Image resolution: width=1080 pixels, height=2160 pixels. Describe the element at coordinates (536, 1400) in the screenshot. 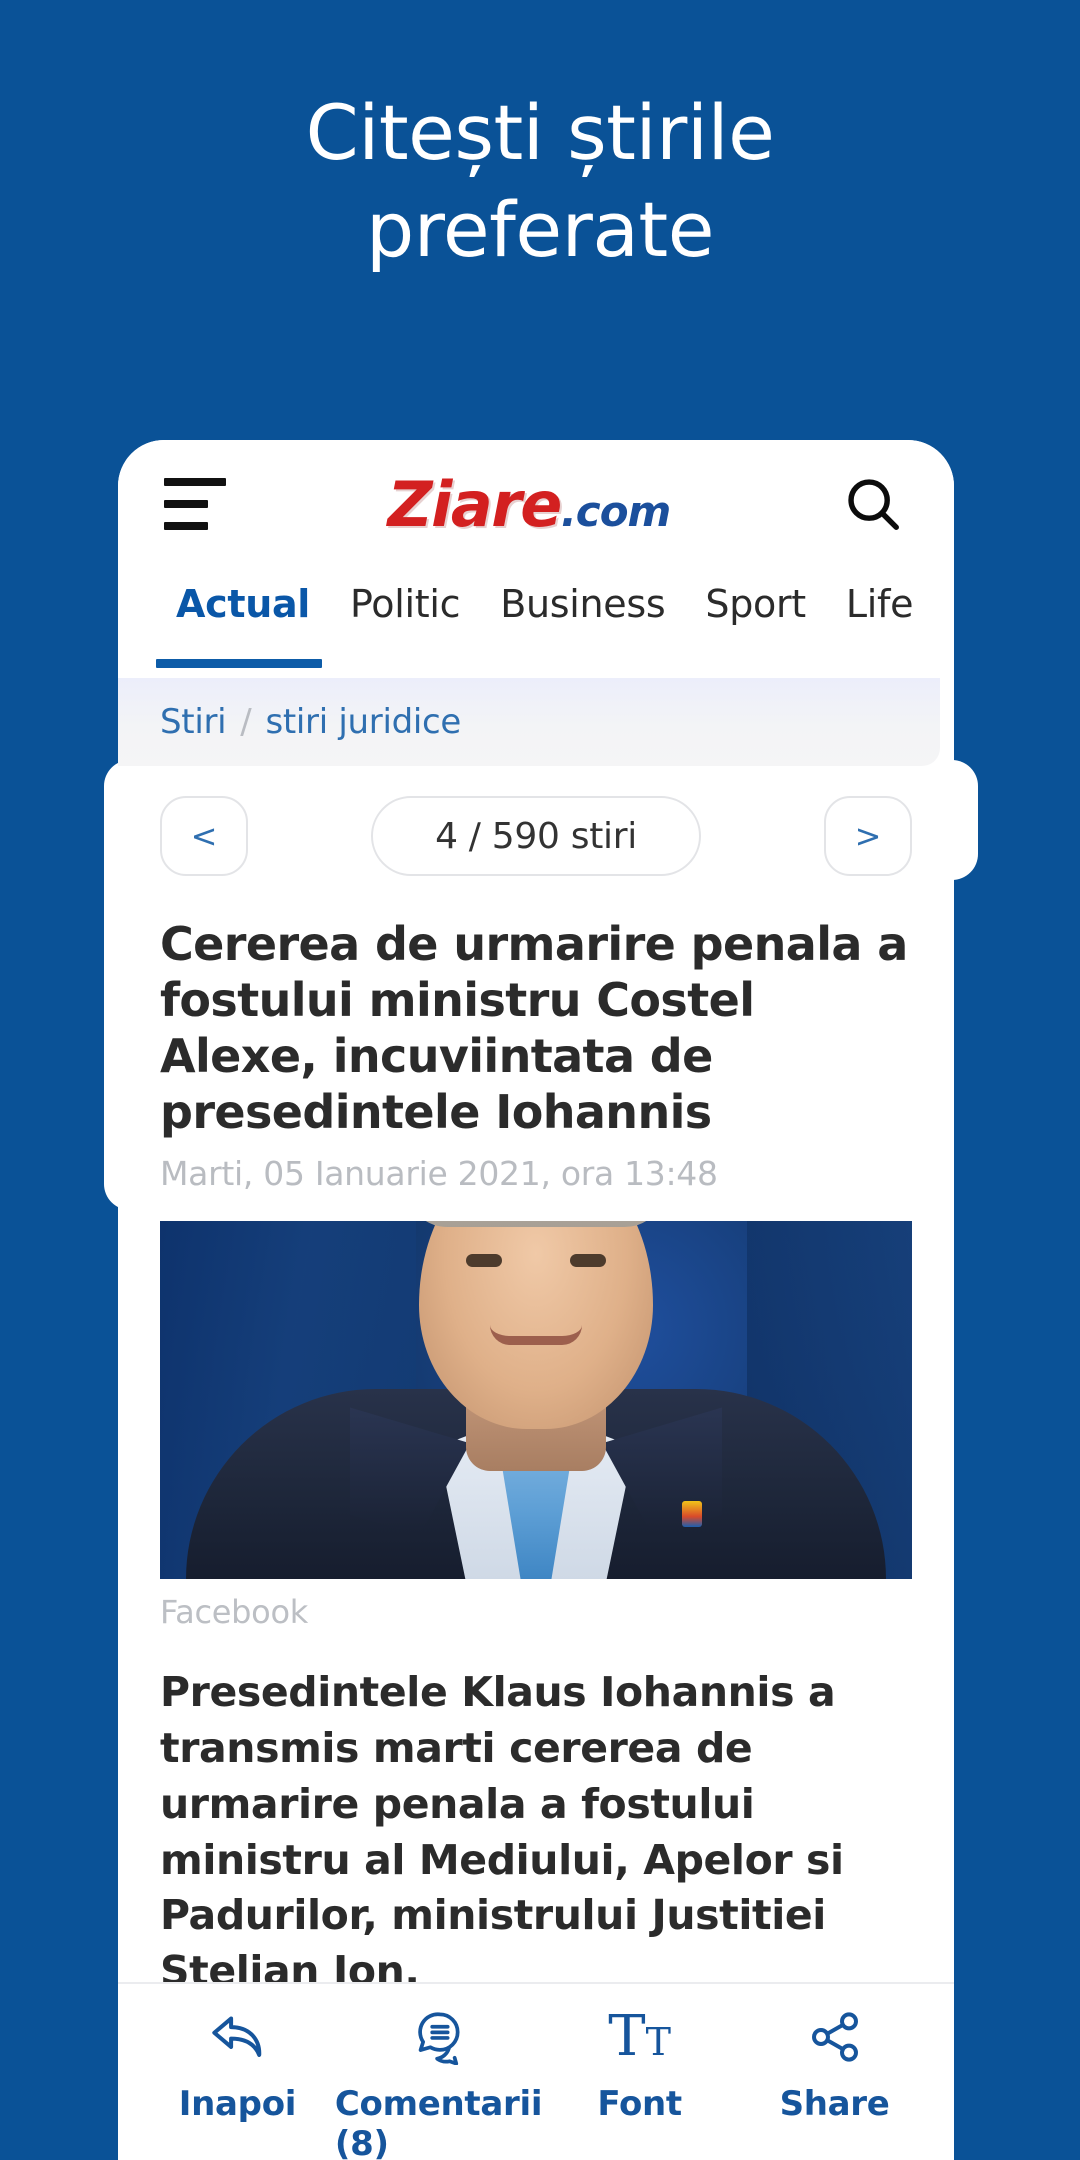

I see `article-photo` at that location.